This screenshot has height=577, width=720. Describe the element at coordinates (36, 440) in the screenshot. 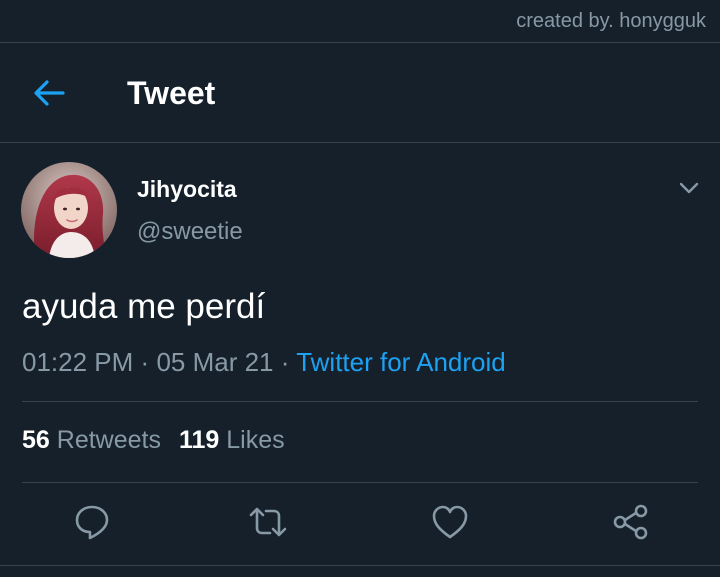

I see `retweets-count: 56` at that location.